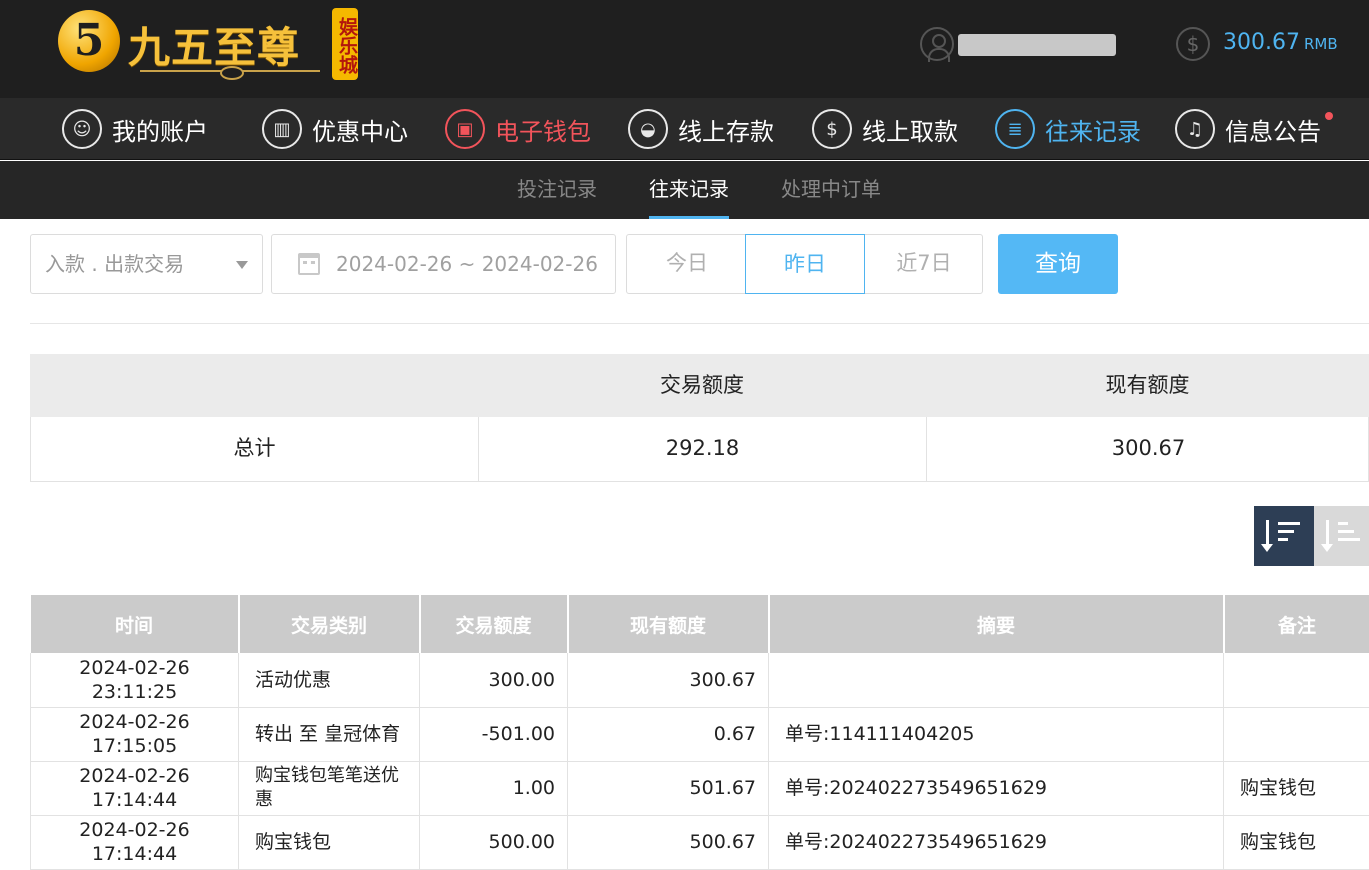 Image resolution: width=1369 pixels, height=870 pixels. I want to click on cell-balance: 300.67, so click(668, 680).